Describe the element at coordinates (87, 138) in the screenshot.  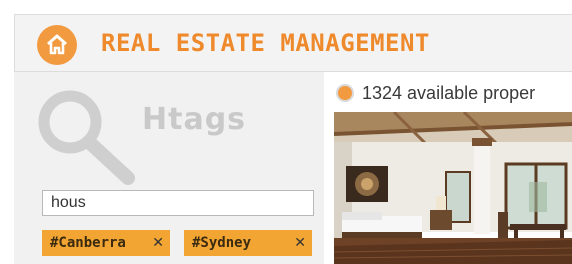
I see `search-icon` at that location.